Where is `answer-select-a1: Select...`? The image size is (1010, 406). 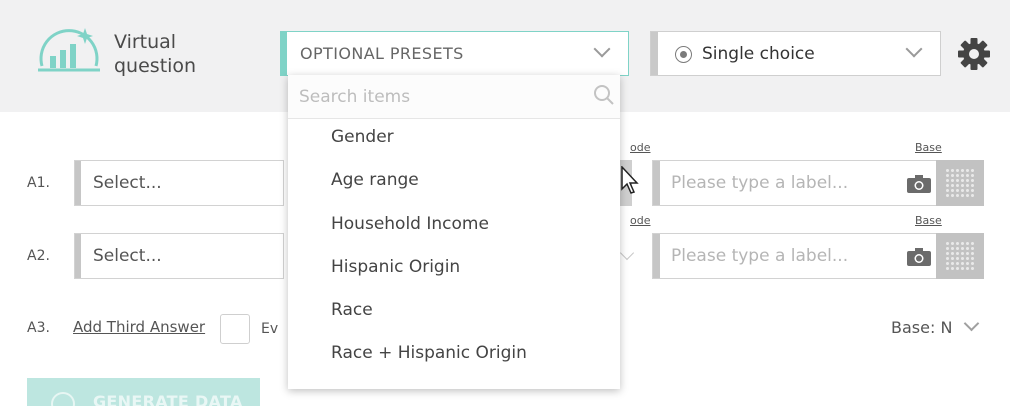
answer-select-a1: Select... is located at coordinates (179, 183).